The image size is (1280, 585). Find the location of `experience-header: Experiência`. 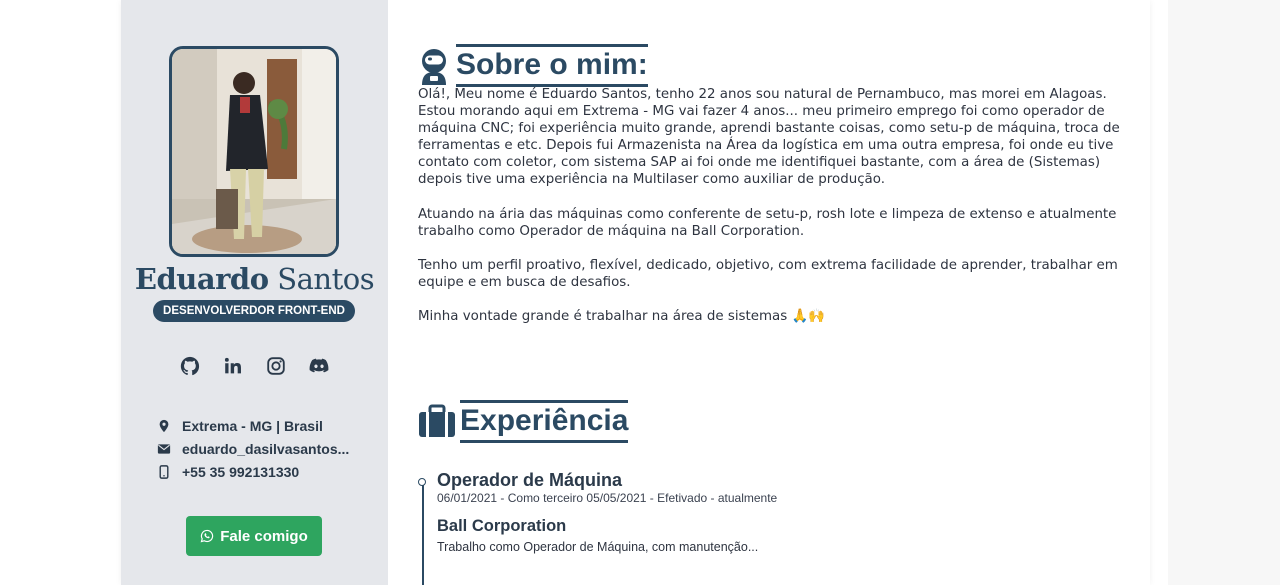

experience-header: Experiência is located at coordinates (523, 421).